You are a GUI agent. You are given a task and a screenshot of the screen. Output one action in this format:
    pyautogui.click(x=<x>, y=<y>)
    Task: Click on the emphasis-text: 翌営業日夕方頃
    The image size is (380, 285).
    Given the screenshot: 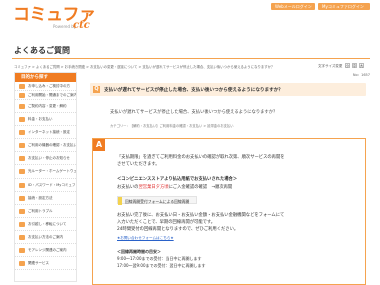 What is the action you would take?
    pyautogui.click(x=153, y=187)
    